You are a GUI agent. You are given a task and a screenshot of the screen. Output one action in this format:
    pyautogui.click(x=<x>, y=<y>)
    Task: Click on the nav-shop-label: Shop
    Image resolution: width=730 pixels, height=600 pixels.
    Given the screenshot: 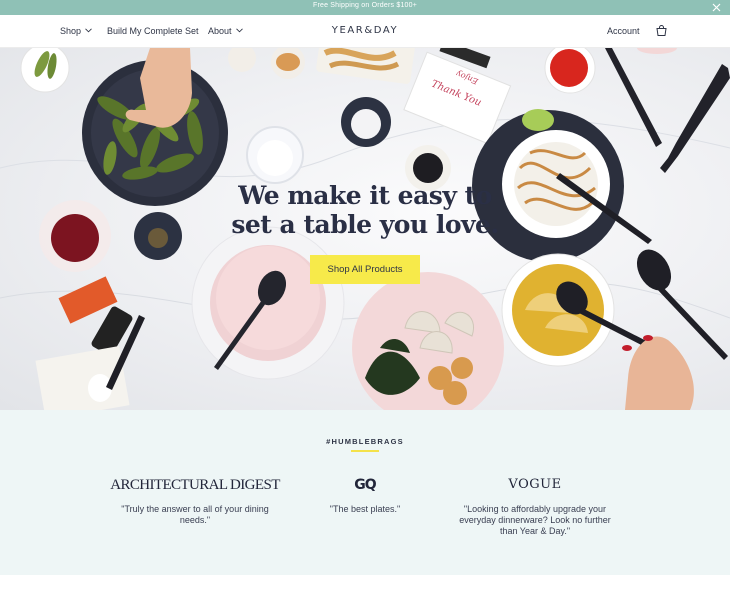 What is the action you would take?
    pyautogui.click(x=71, y=31)
    